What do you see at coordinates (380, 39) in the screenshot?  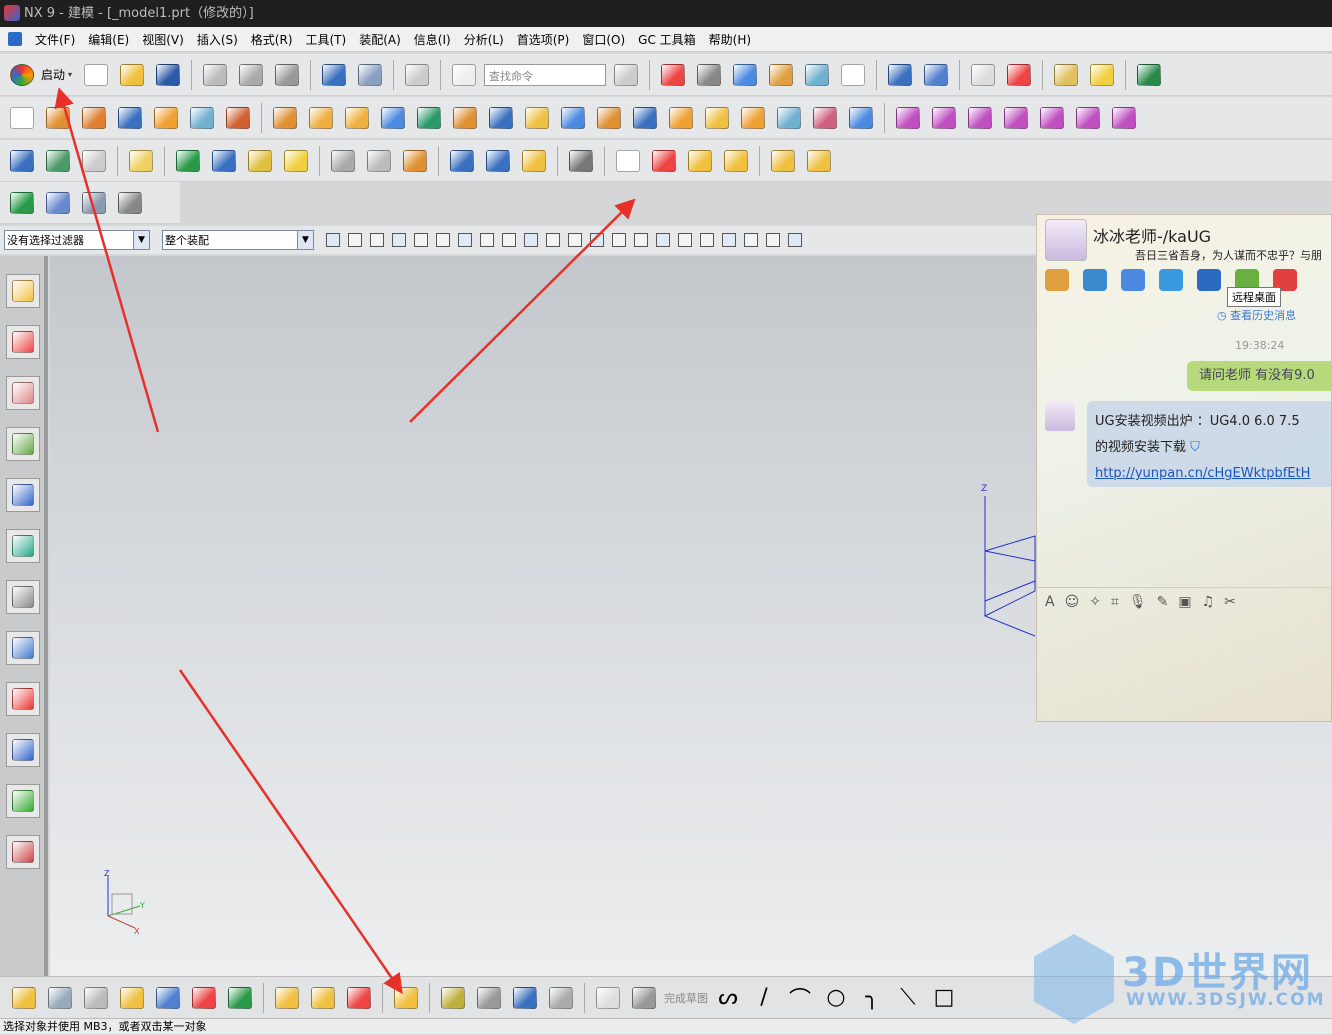 I see `menu-item: 装配(A)` at bounding box center [380, 39].